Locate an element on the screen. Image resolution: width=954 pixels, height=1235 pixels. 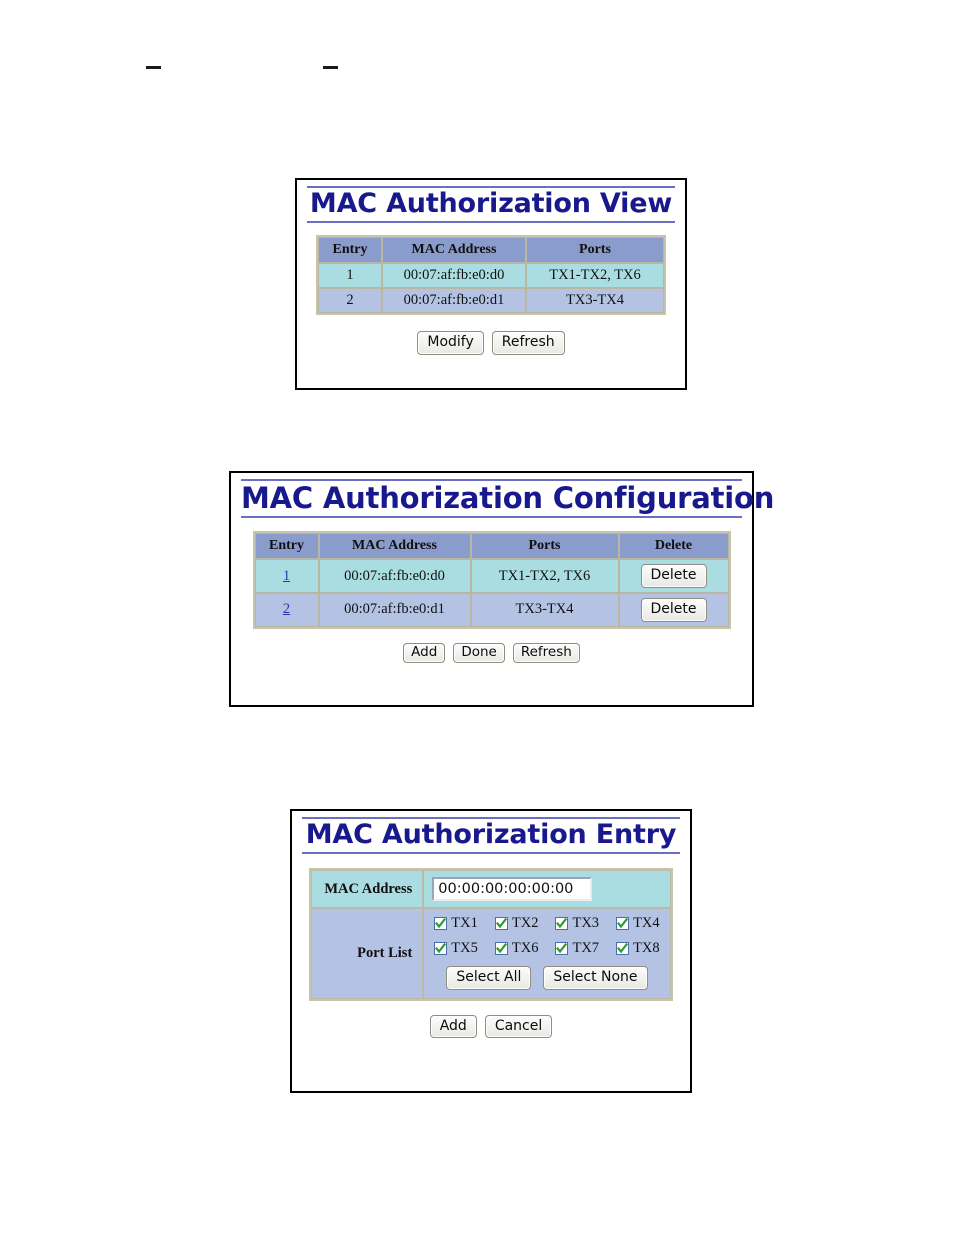
port-label: TX2 is located at coordinates (525, 923).